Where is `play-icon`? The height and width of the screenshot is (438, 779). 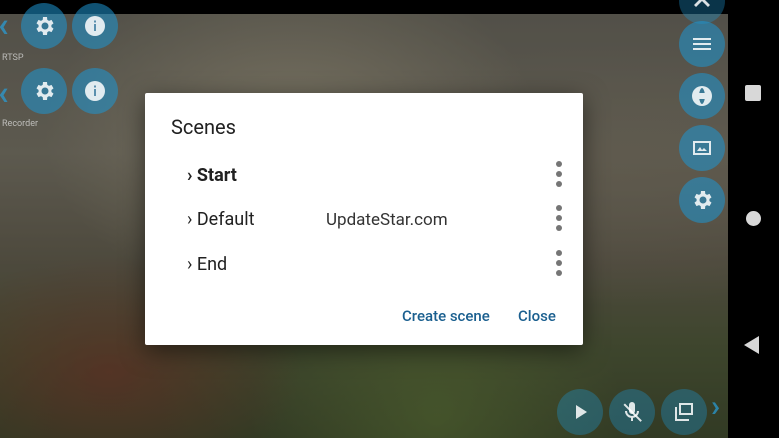
play-icon is located at coordinates (581, 412).